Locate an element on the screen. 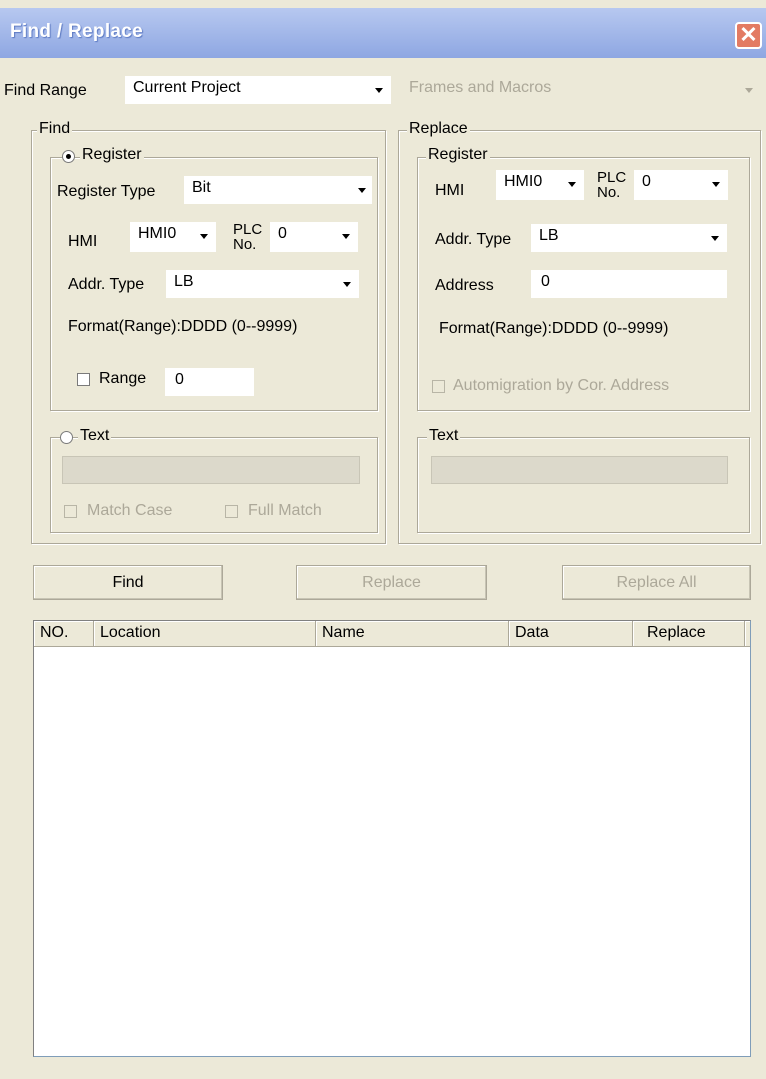 Image resolution: width=766 pixels, height=1079 pixels. range-checkbox is located at coordinates (83, 379).